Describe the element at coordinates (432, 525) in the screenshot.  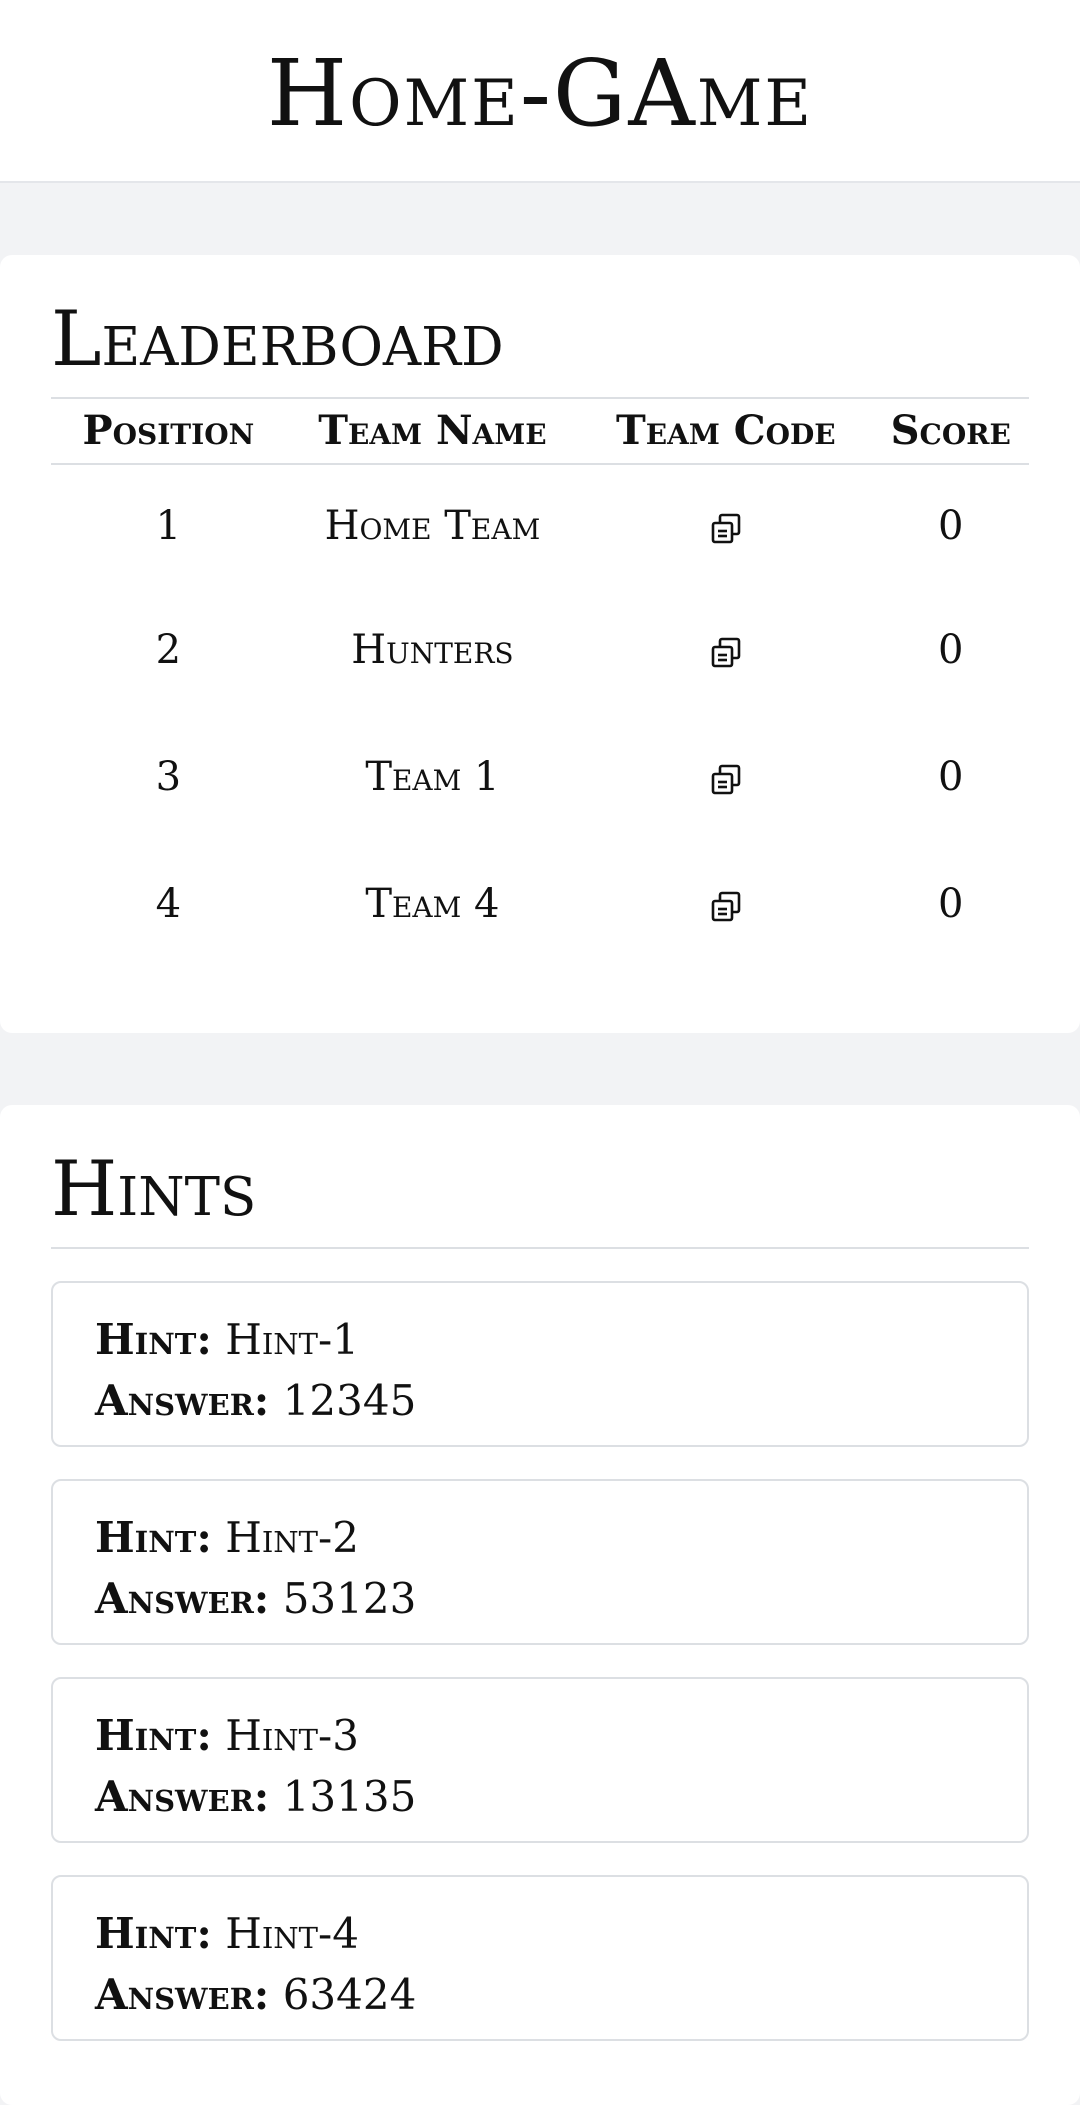
I see `team-name-cell: Home Team` at that location.